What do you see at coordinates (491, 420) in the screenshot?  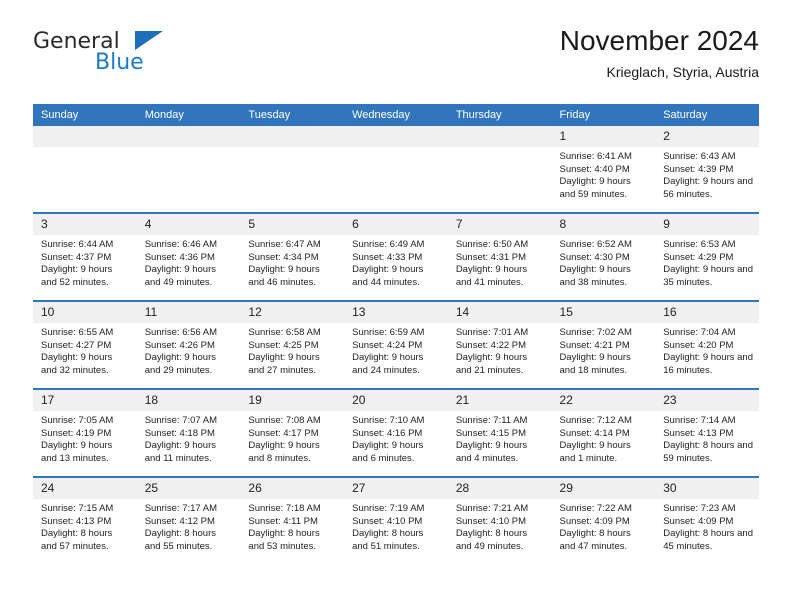 I see `sunrise-text: Sunrise: 7:11 AM` at bounding box center [491, 420].